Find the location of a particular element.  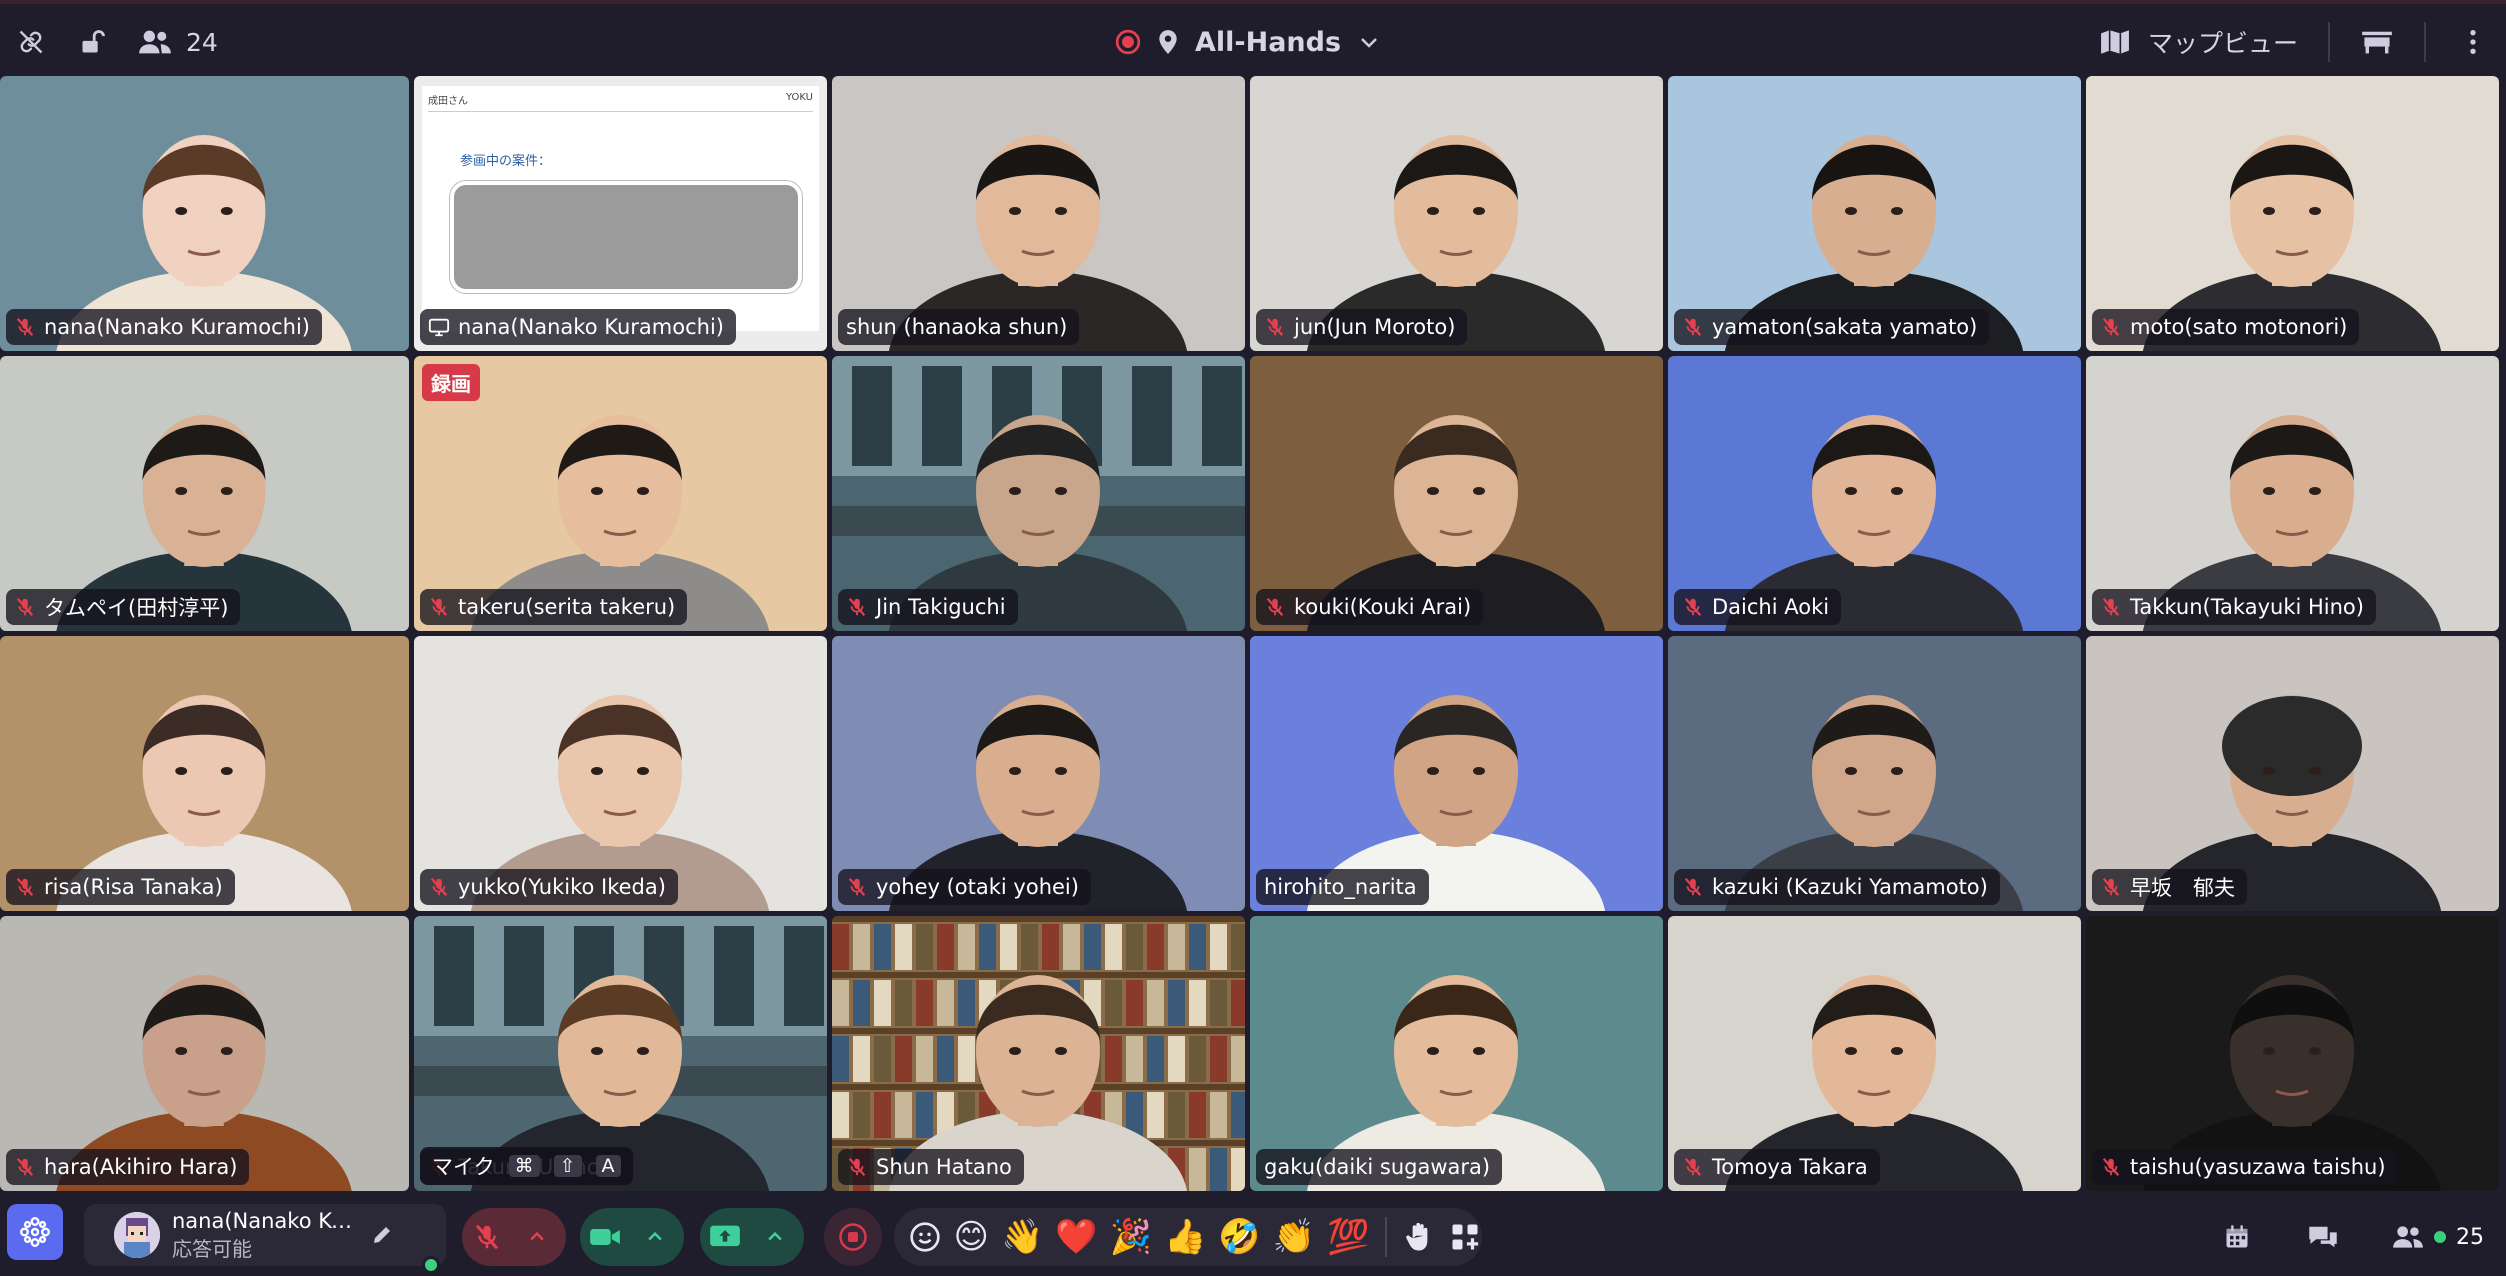

participant-name-tag: jun(Jun Moroto) is located at coordinates (1362, 327).